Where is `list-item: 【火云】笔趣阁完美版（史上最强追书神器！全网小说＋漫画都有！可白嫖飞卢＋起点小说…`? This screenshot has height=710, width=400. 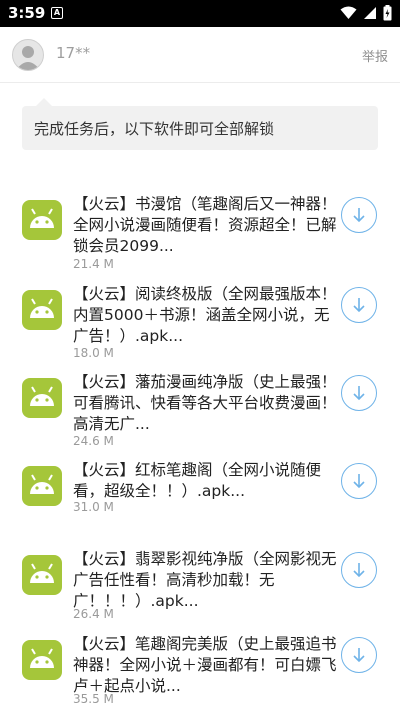
list-item: 【火云】笔趣阁完美版（史上最强追书神器！全网小说＋漫画都有！可白嫖飞卢＋起点小说… is located at coordinates (200, 670).